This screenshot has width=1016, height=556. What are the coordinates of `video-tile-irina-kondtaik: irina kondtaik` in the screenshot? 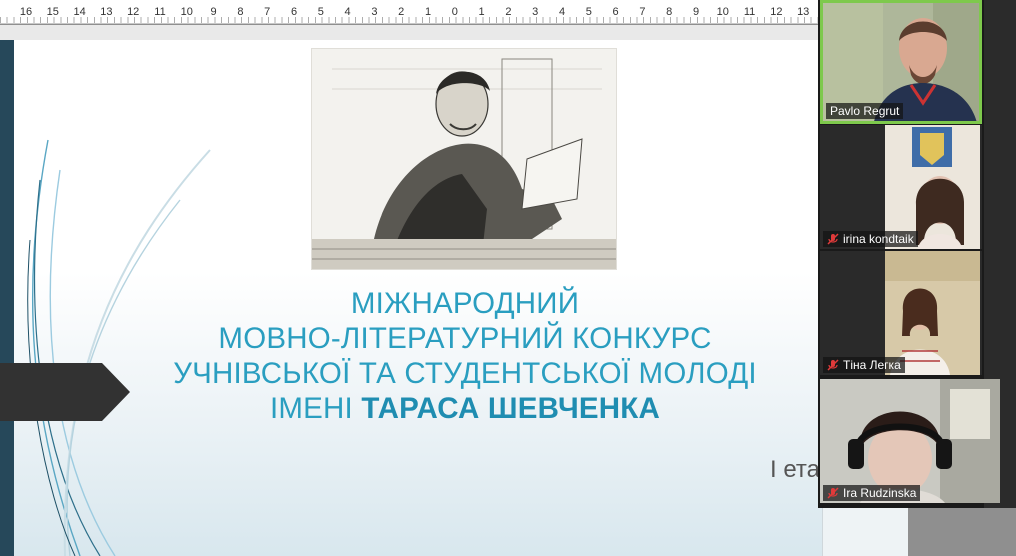 It's located at (901, 187).